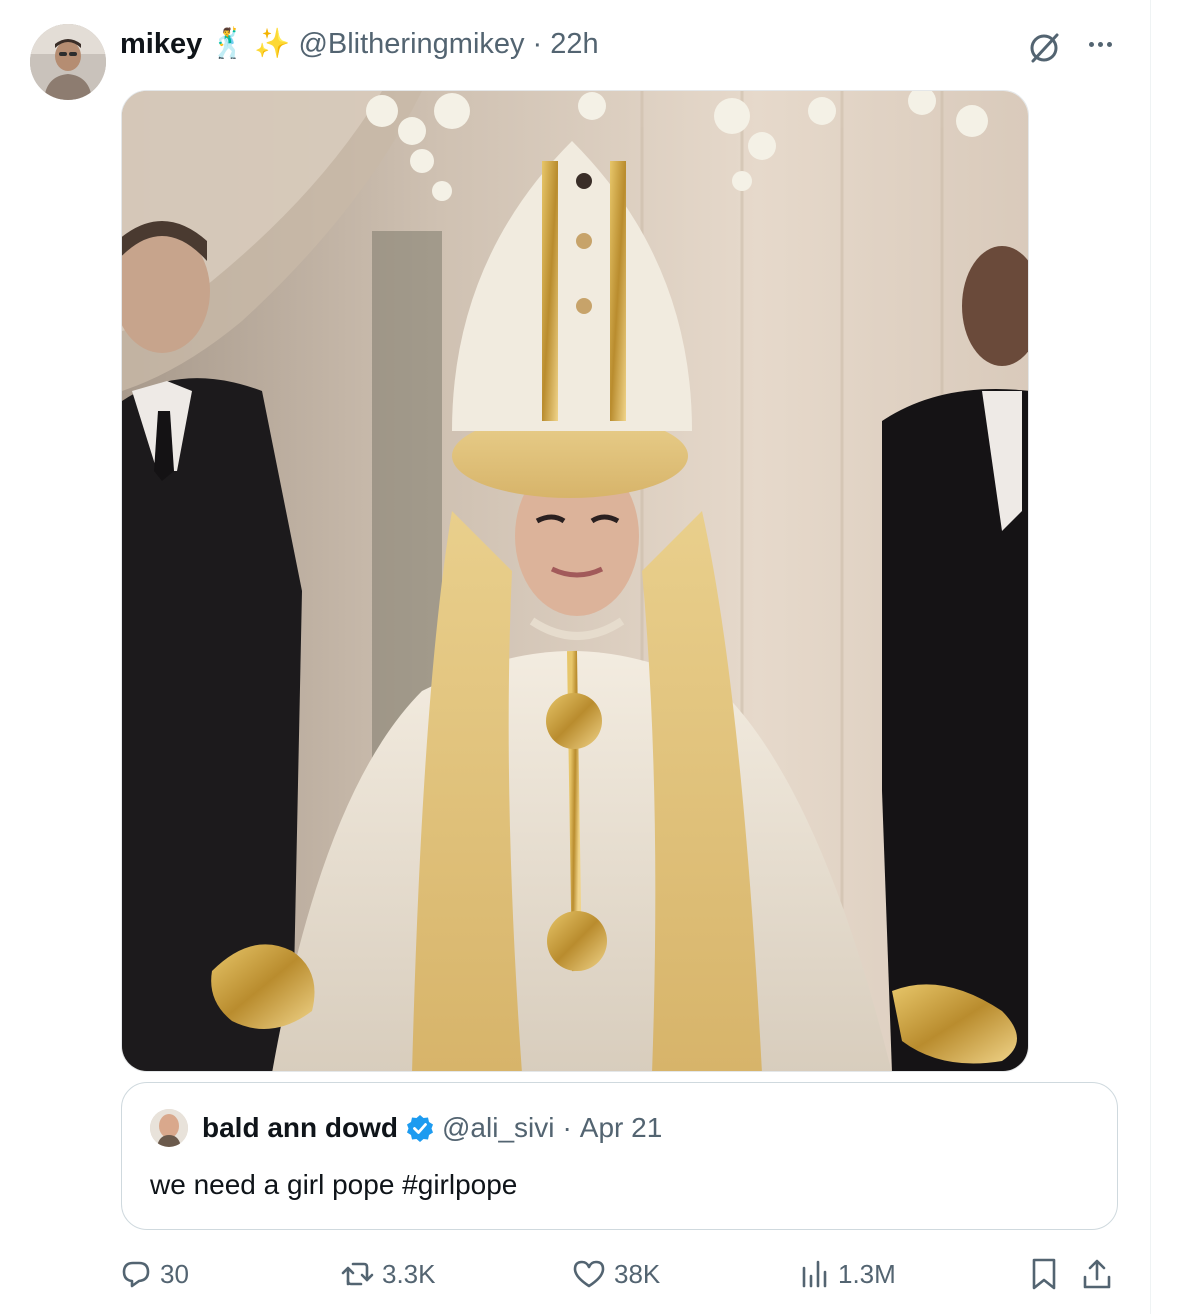  Describe the element at coordinates (867, 1273) in the screenshot. I see `views-count: 1.3M` at that location.